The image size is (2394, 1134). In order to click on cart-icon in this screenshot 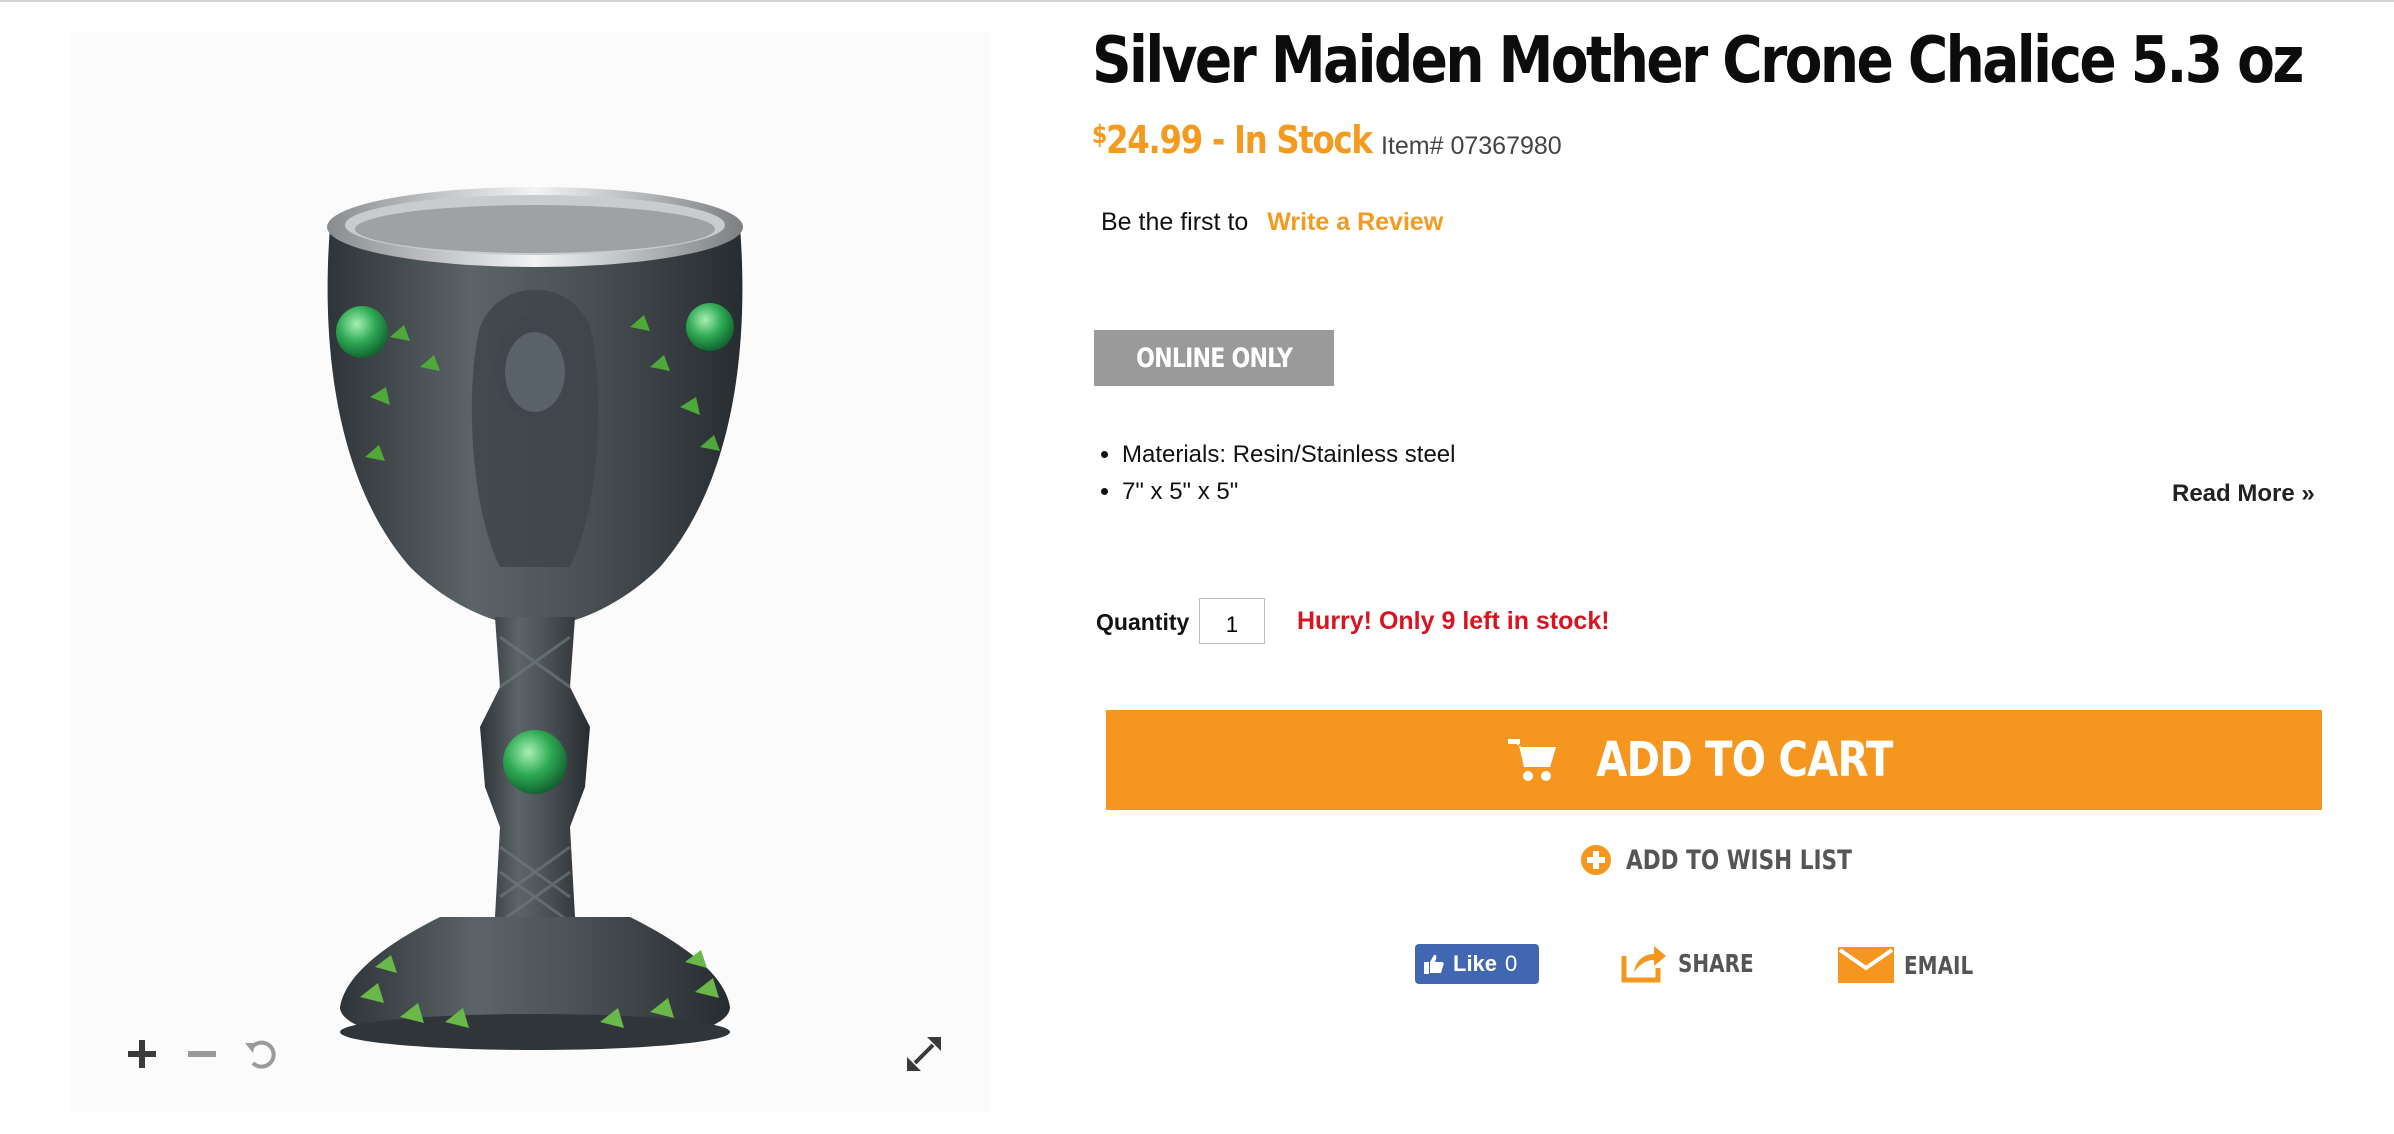, I will do `click(1531, 760)`.